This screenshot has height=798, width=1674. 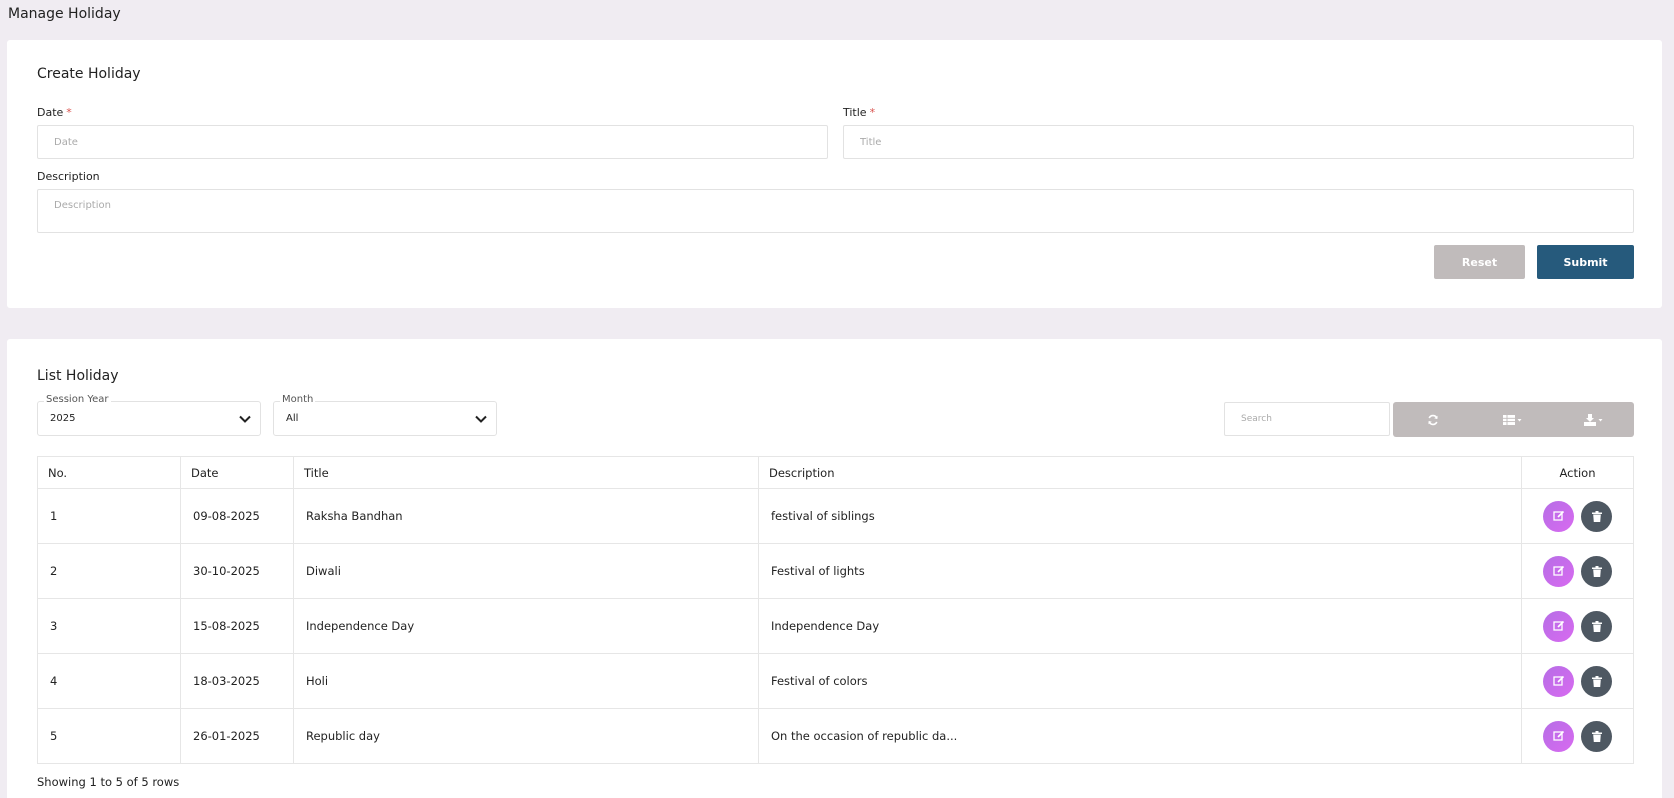 What do you see at coordinates (237, 626) in the screenshot?
I see `cell-date: 15-08-2025` at bounding box center [237, 626].